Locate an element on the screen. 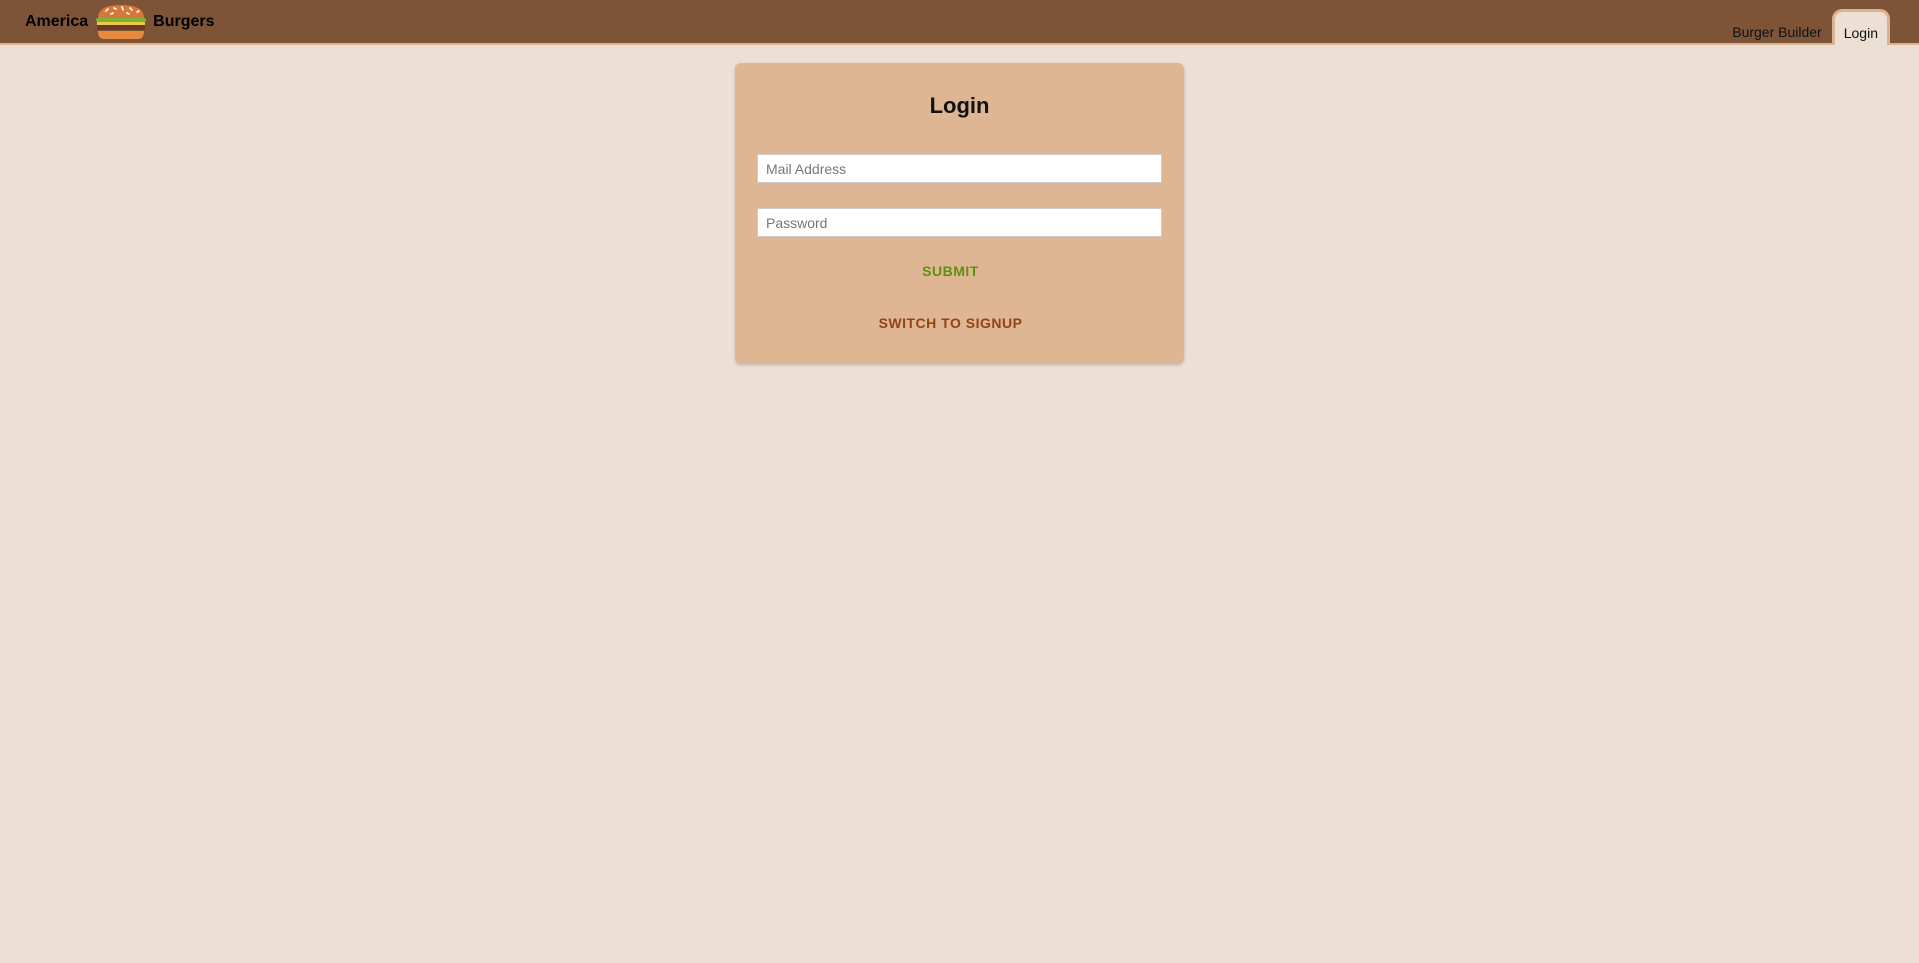 The image size is (1919, 963). toolbar: America Burgers Burger Builder Login is located at coordinates (959, 22).